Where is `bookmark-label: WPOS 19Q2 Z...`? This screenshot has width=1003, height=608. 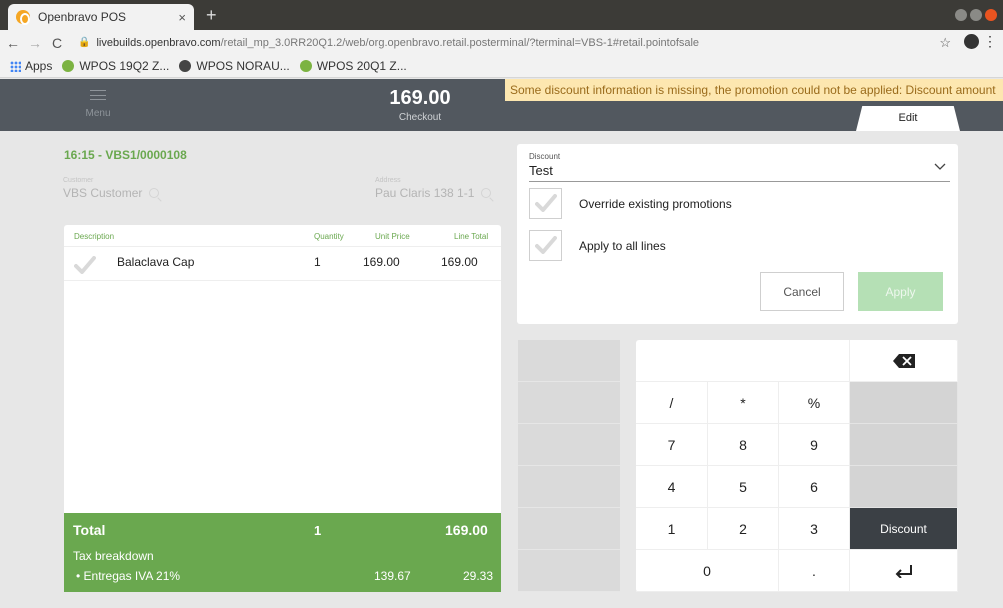
bookmark-label: WPOS 19Q2 Z... is located at coordinates (124, 66).